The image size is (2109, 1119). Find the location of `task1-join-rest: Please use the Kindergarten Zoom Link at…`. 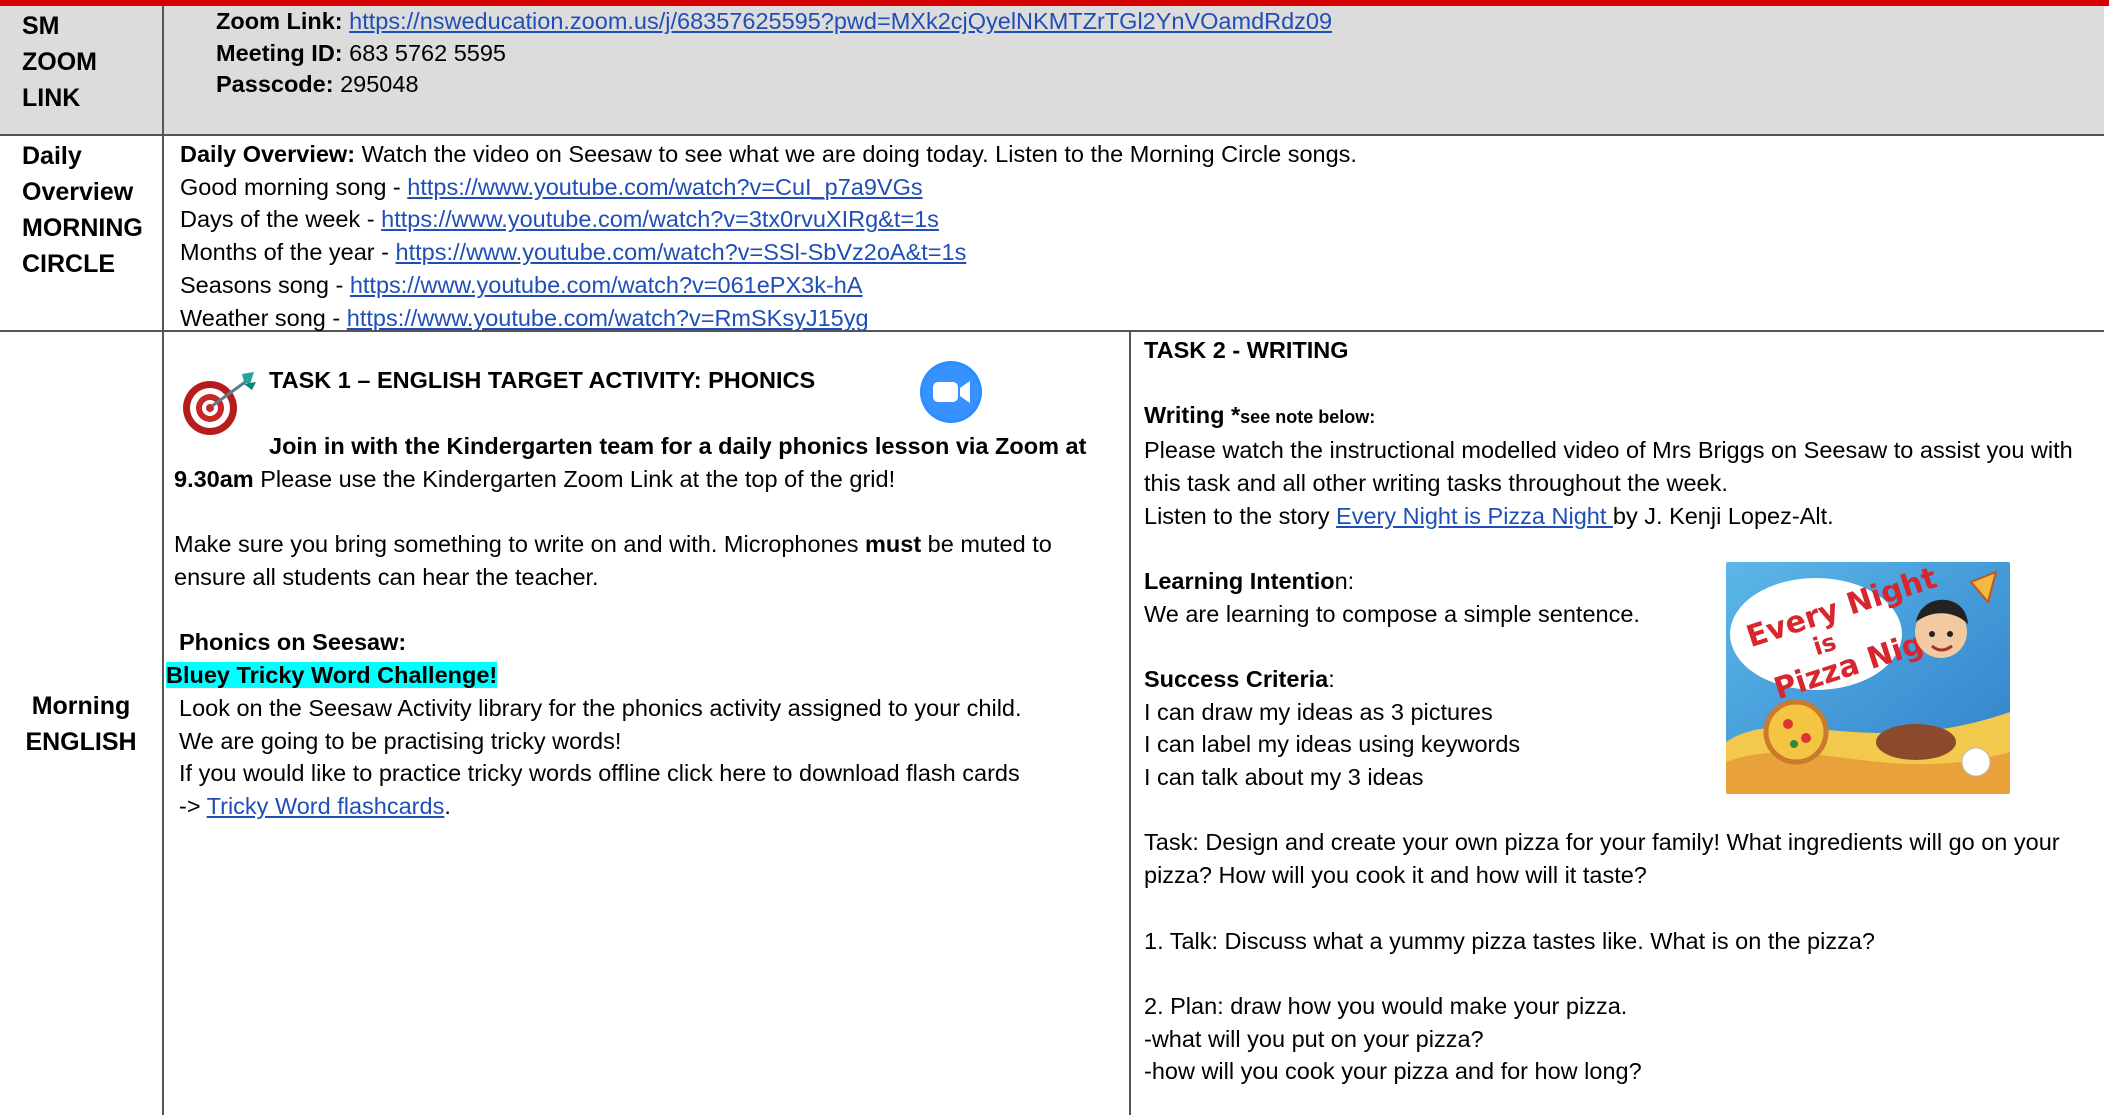

task1-join-rest: Please use the Kindergarten Zoom Link at… is located at coordinates (574, 478).